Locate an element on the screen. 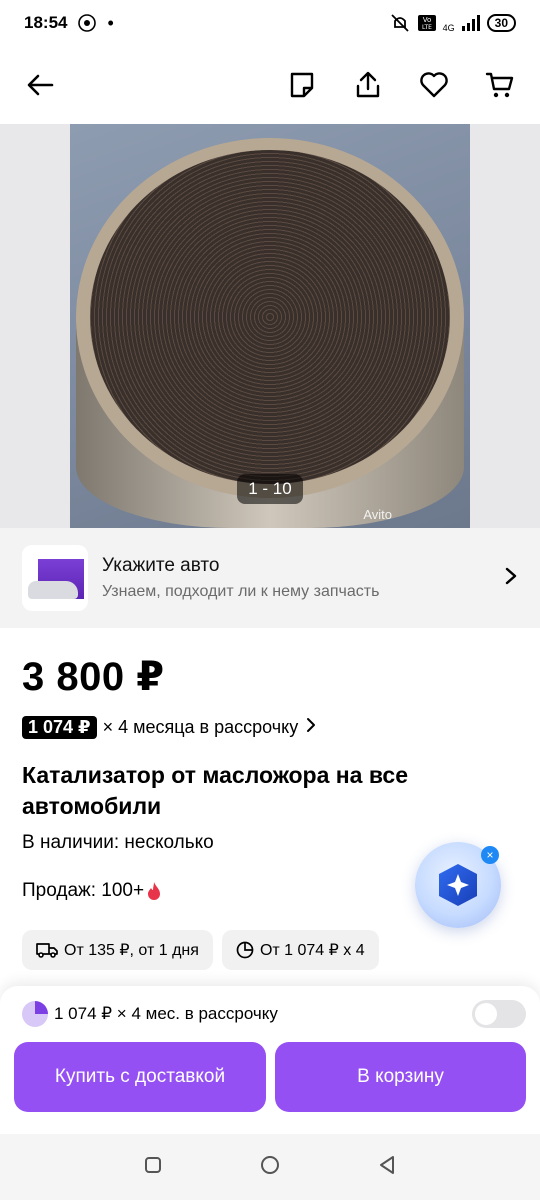  buy-with-delivery-button: Купить с доставкой is located at coordinates (140, 1077).